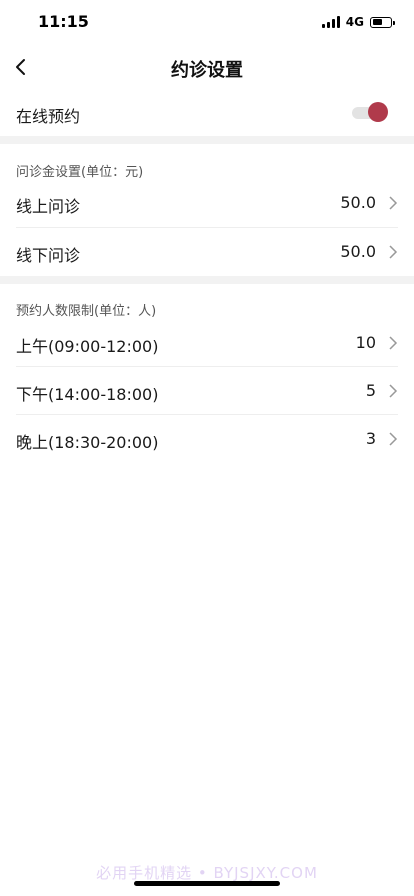 The width and height of the screenshot is (414, 896). What do you see at coordinates (382, 22) in the screenshot?
I see `battery-icon` at bounding box center [382, 22].